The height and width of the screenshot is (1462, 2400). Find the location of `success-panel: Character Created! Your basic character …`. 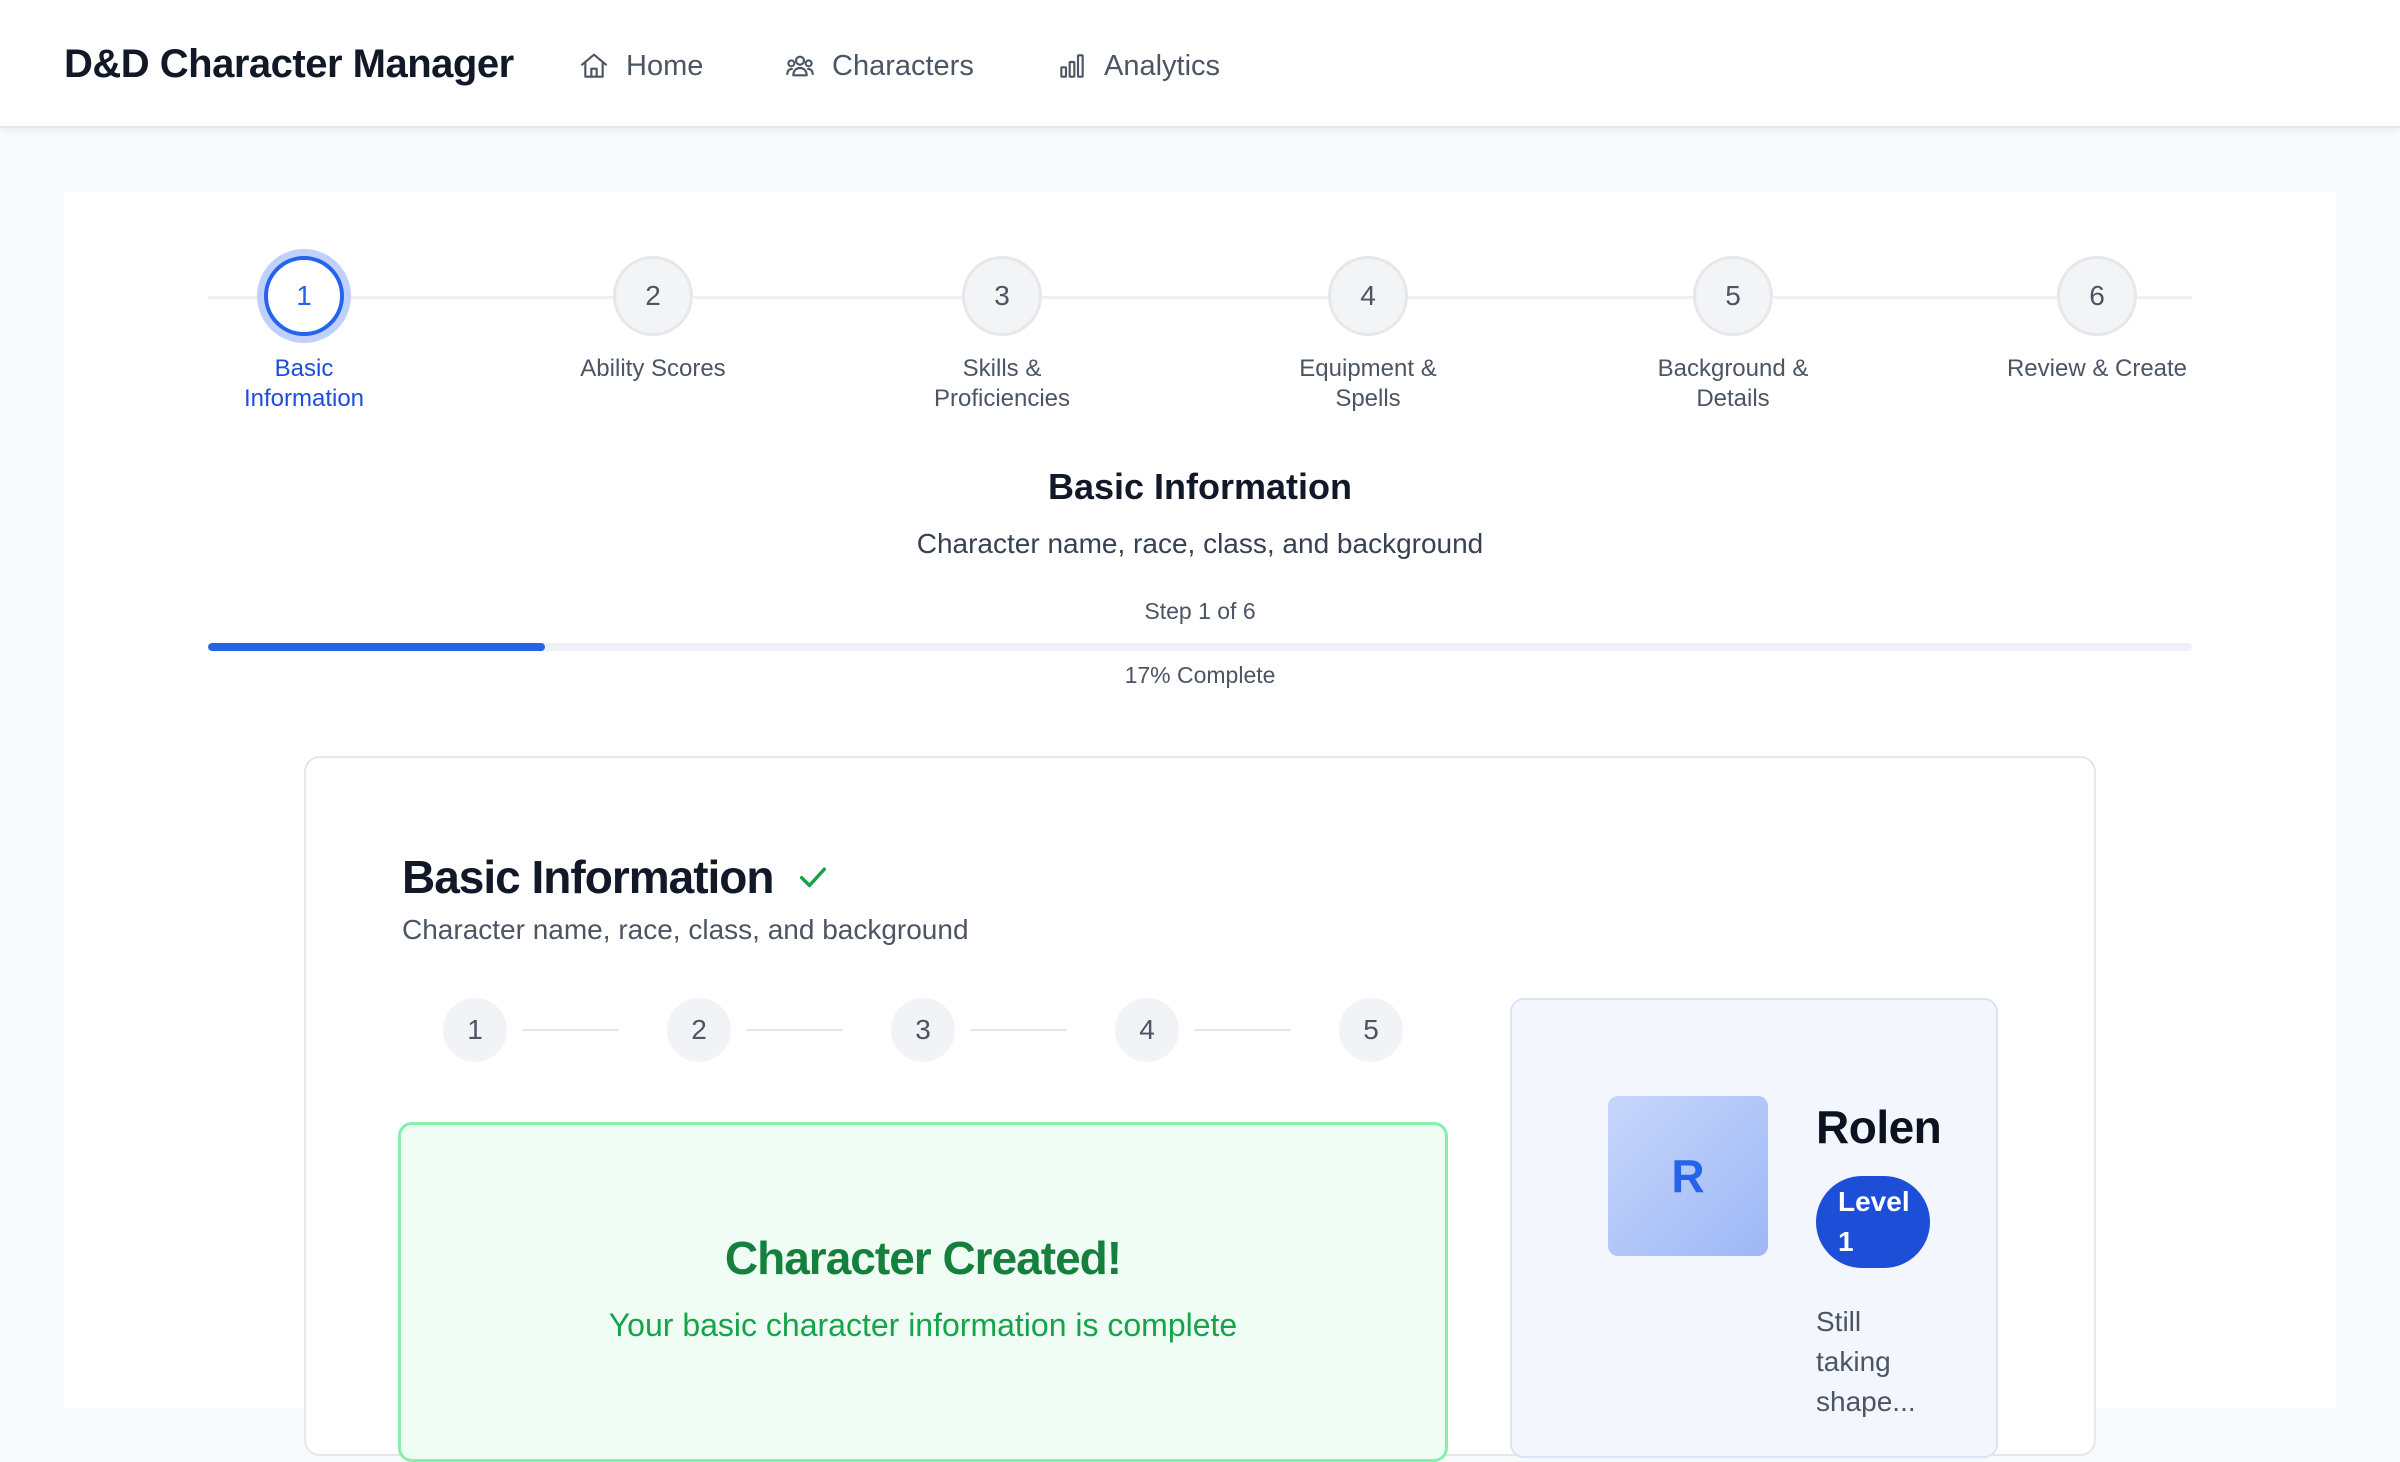

success-panel: Character Created! Your basic character … is located at coordinates (923, 1292).